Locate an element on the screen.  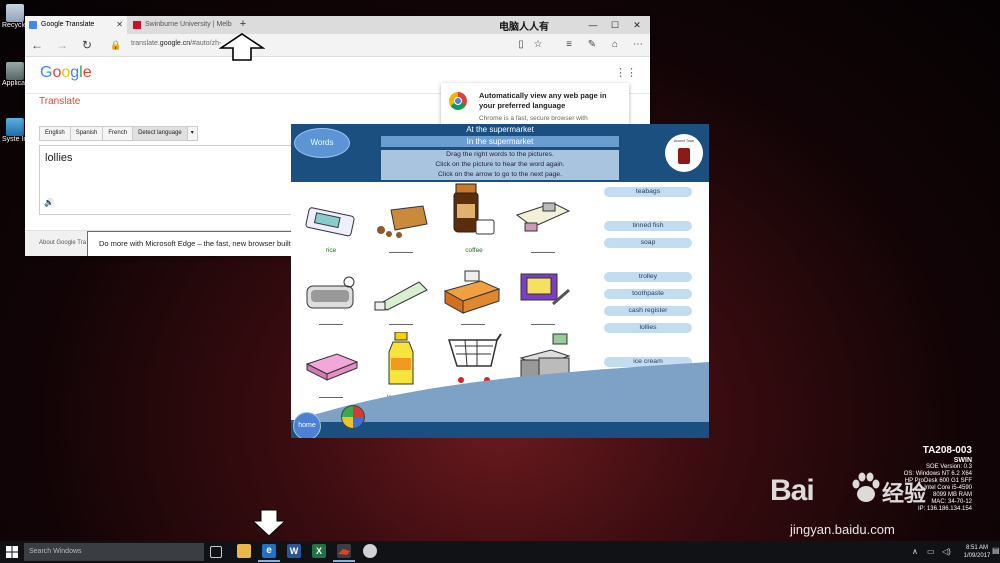
url-prefix: translate. is located at coordinates (145, 43).